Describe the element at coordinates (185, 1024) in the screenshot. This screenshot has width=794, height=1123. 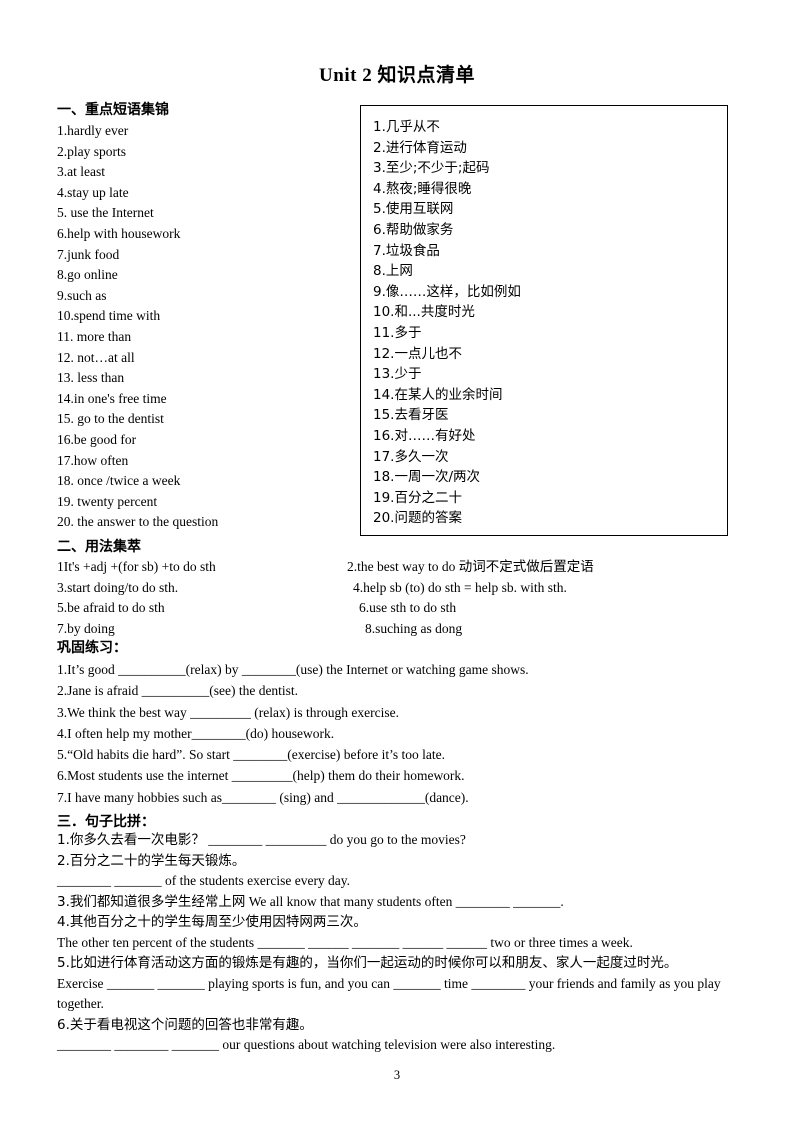
I see `sentence-item: 6.关于看电视这个问题的回答也非常有趣。` at that location.